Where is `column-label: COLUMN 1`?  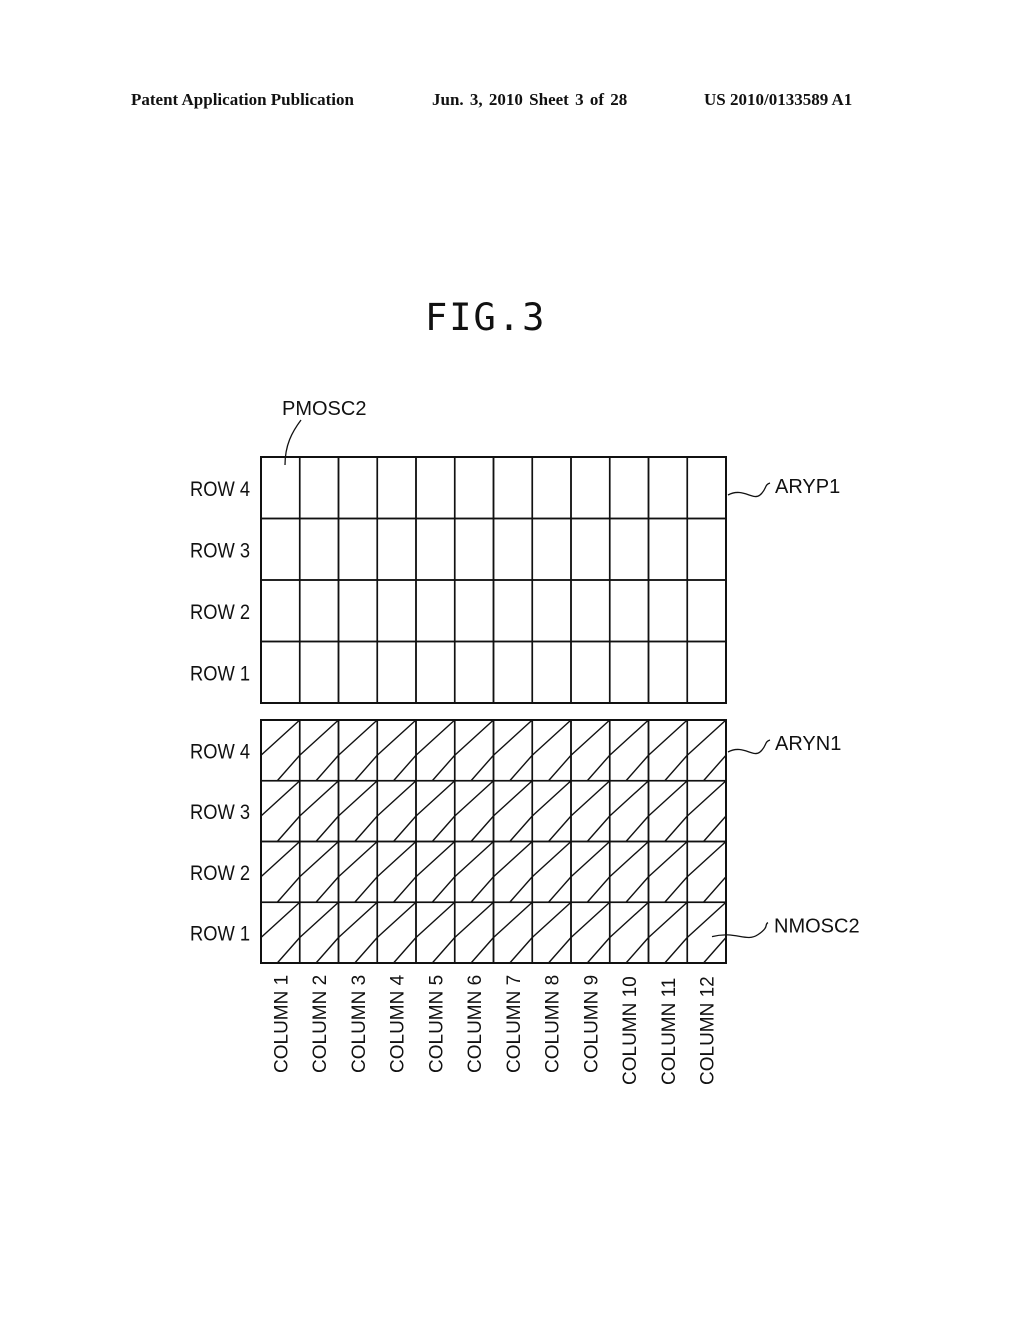 column-label: COLUMN 1 is located at coordinates (281, 1024).